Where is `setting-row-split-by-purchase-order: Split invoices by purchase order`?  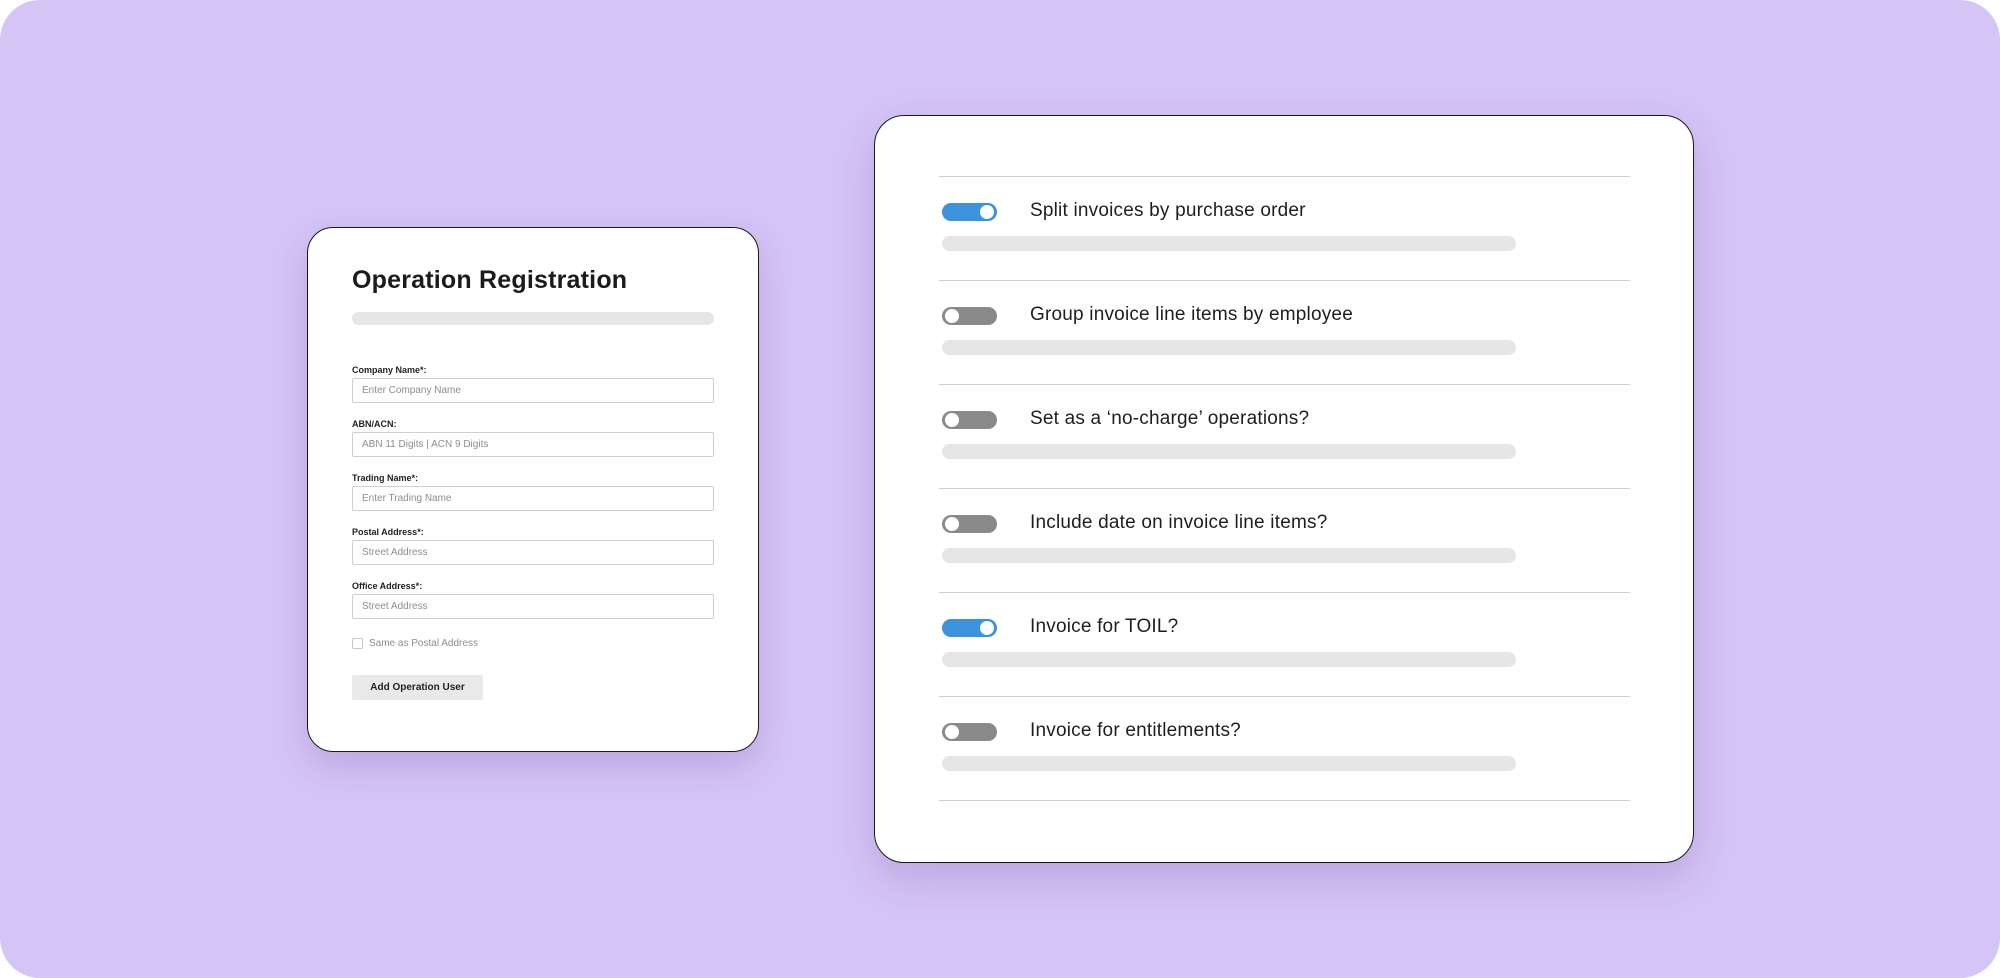
setting-row-split-by-purchase-order: Split invoices by purchase order is located at coordinates (1287, 230).